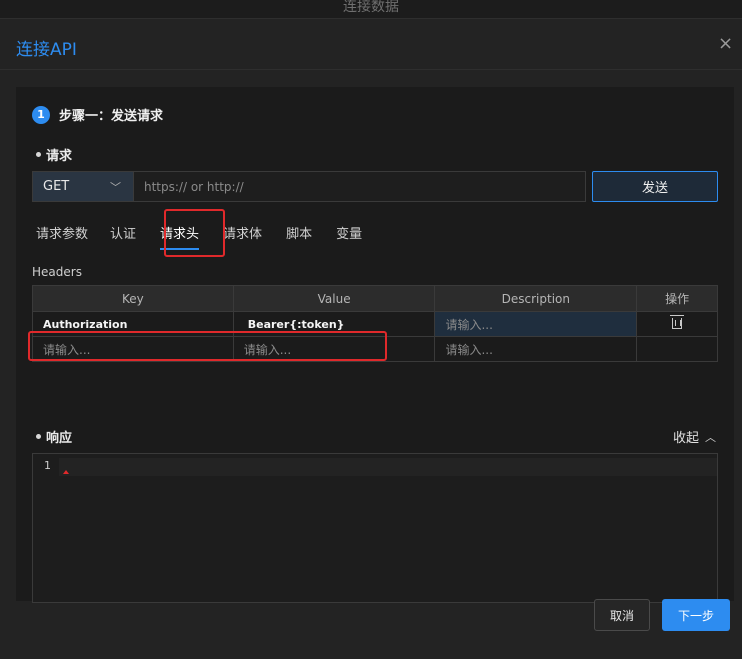 This screenshot has height=659, width=742. Describe the element at coordinates (685, 438) in the screenshot. I see `collapse-label: 收起` at that location.